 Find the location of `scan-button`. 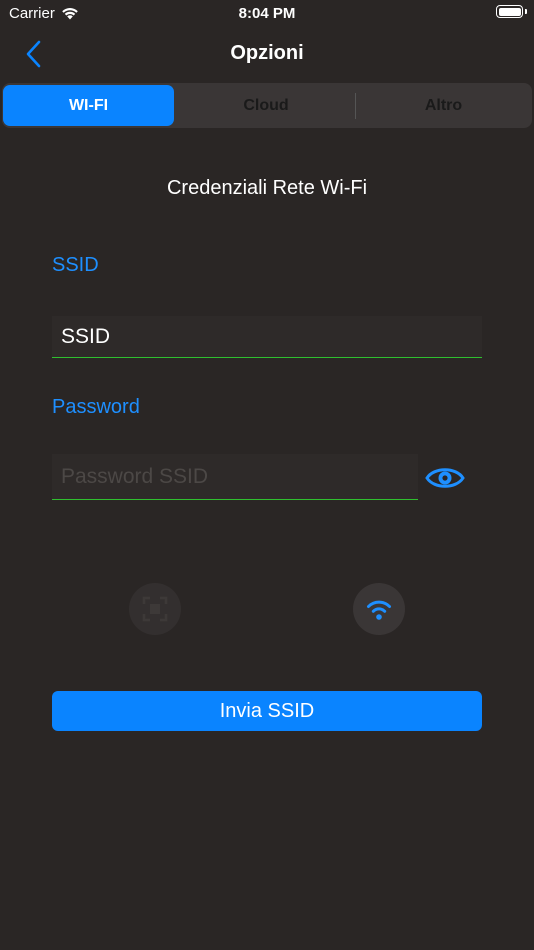

scan-button is located at coordinates (155, 609).